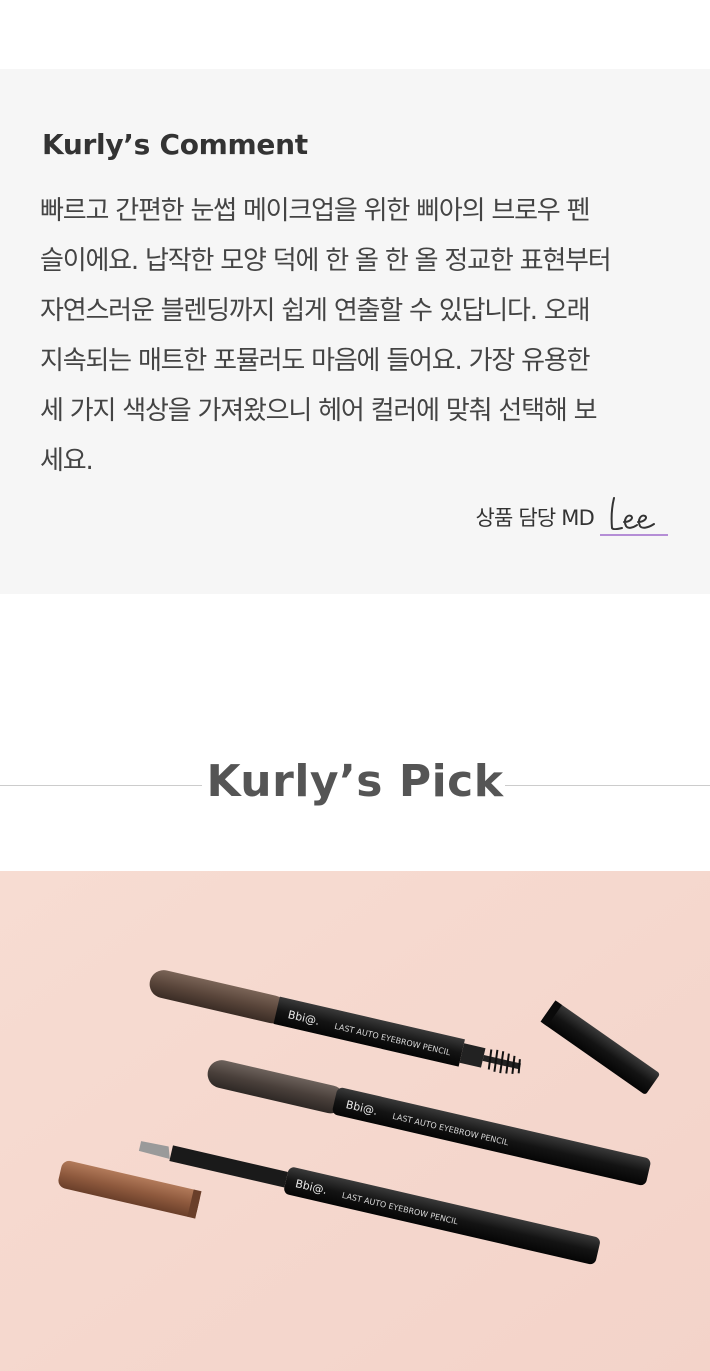 This screenshot has width=710, height=1371. What do you see at coordinates (534, 518) in the screenshot?
I see `md-label: 상품 담당 MD` at bounding box center [534, 518].